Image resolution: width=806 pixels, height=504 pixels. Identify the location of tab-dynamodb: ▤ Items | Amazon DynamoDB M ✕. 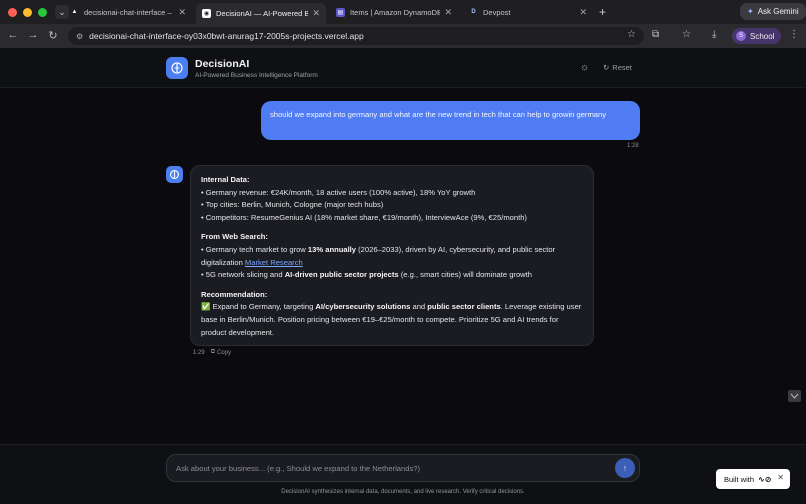
(394, 12).